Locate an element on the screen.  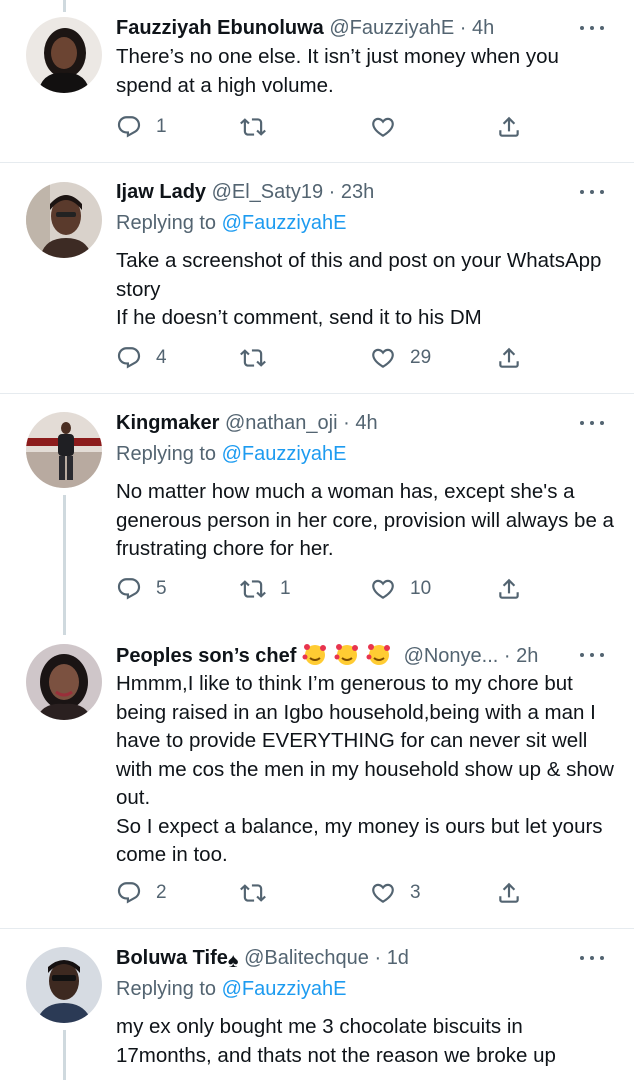
username: @Balitechque is located at coordinates (306, 958).